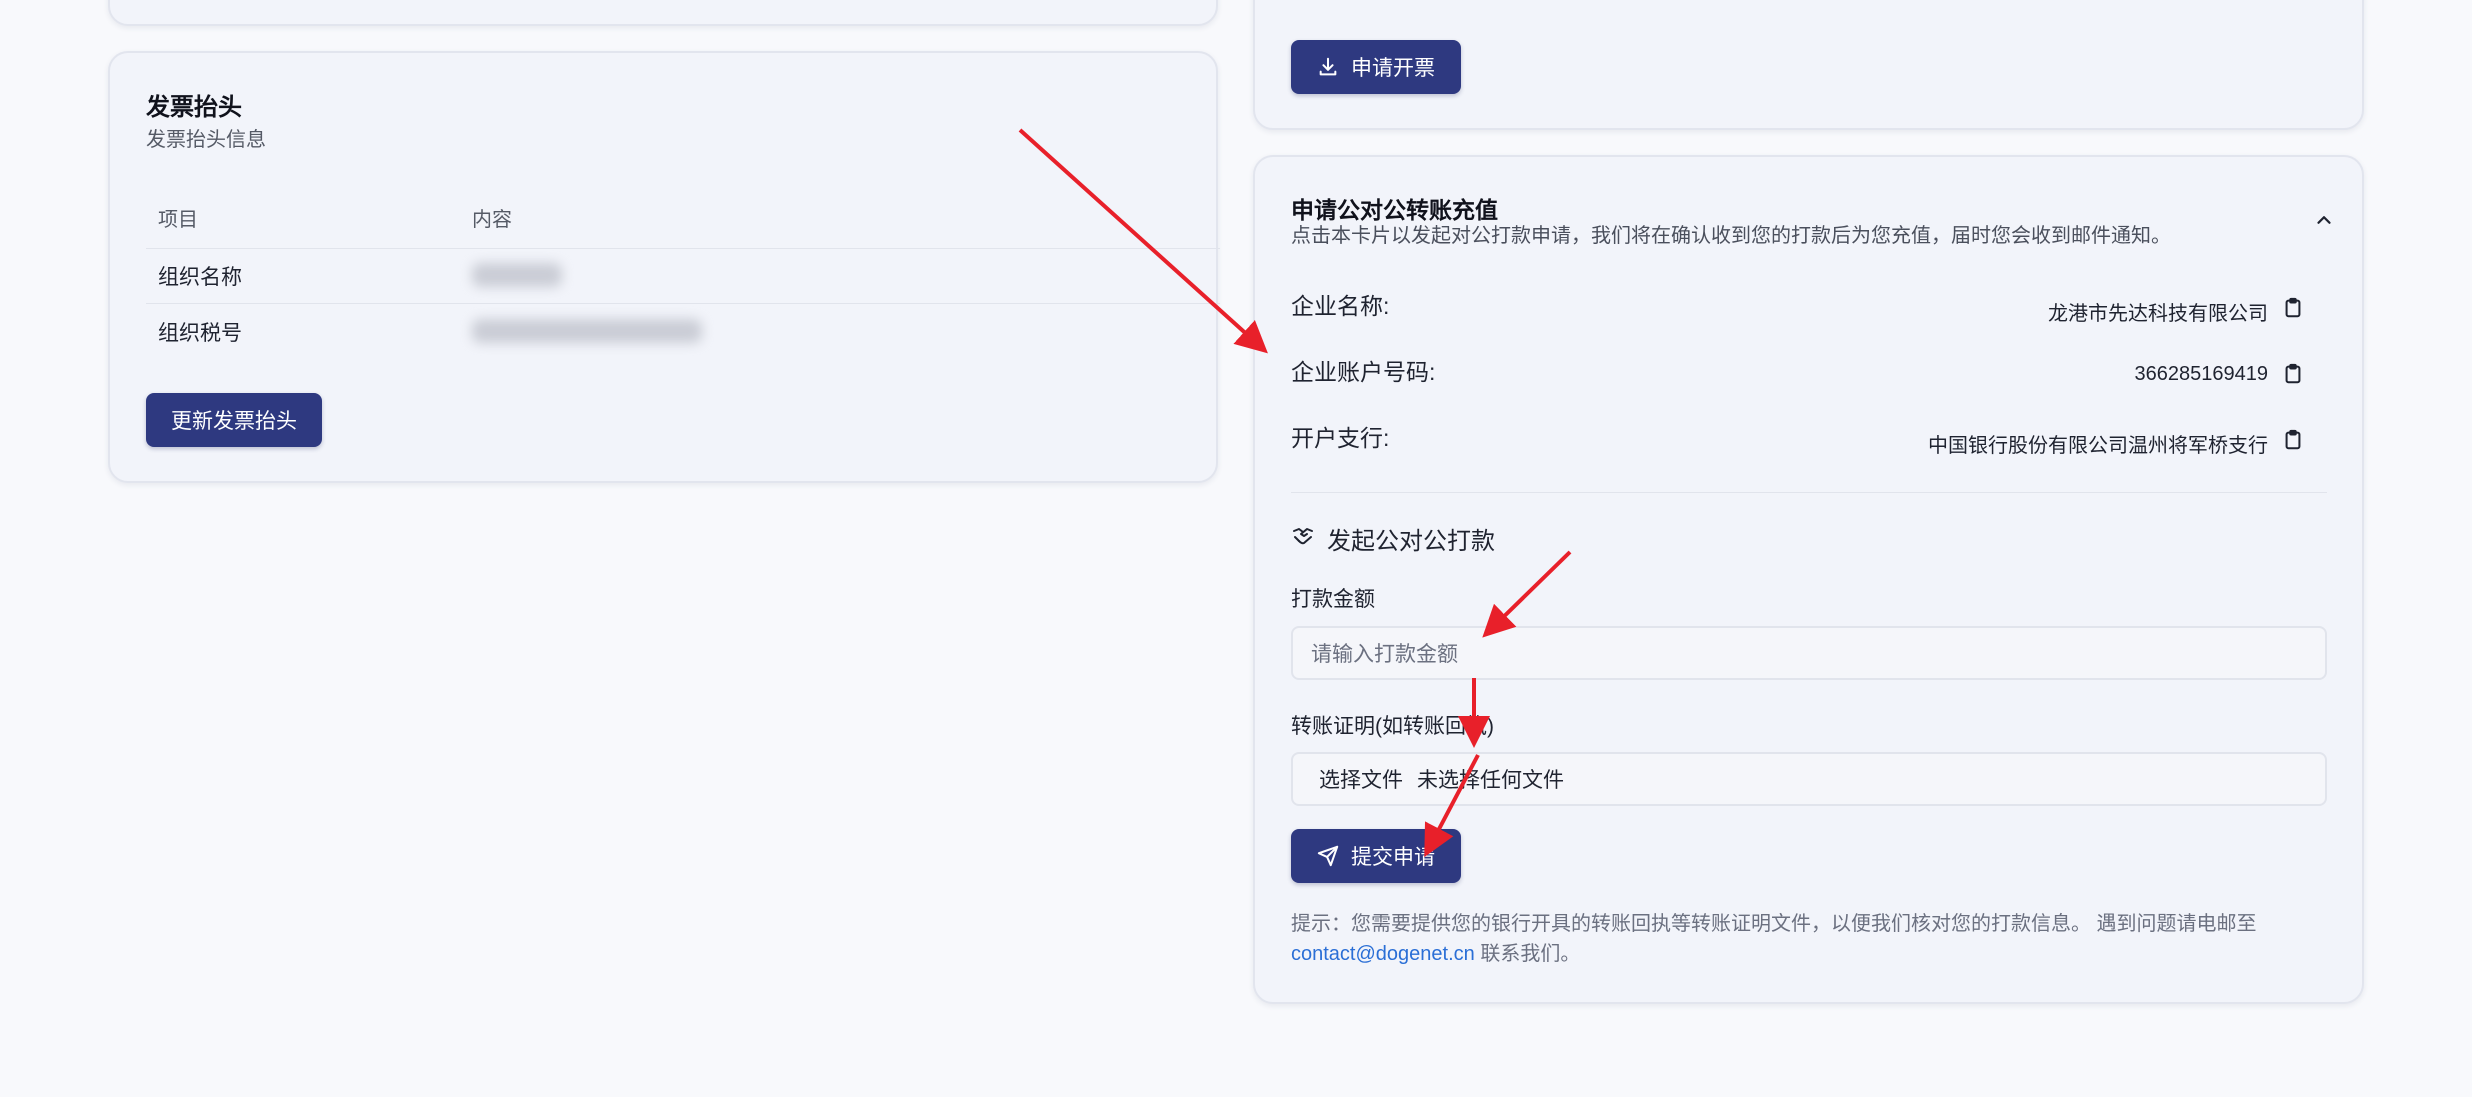 The image size is (2472, 1097). I want to click on download-icon, so click(1328, 66).